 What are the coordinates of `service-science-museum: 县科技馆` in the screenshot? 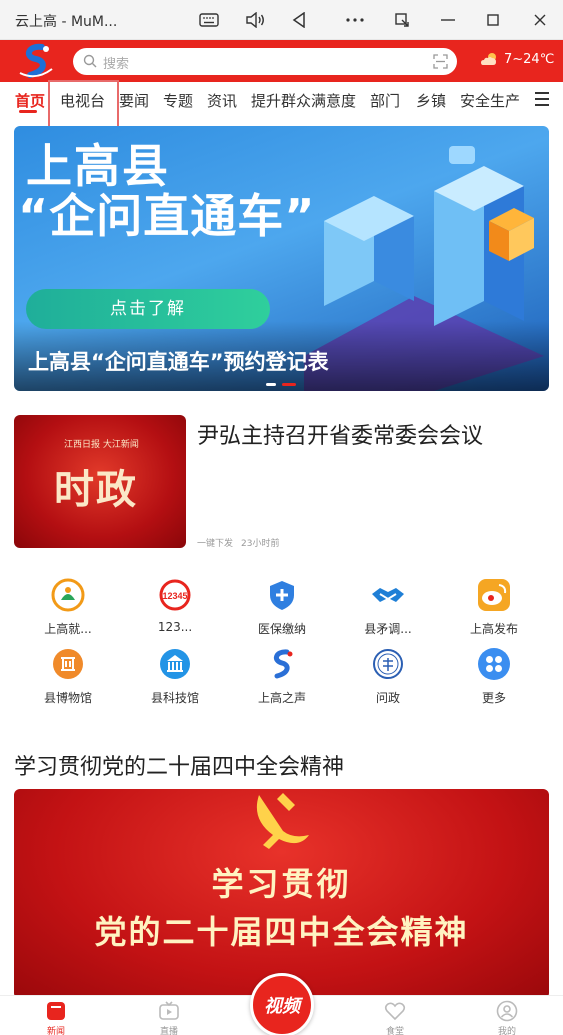 It's located at (175, 676).